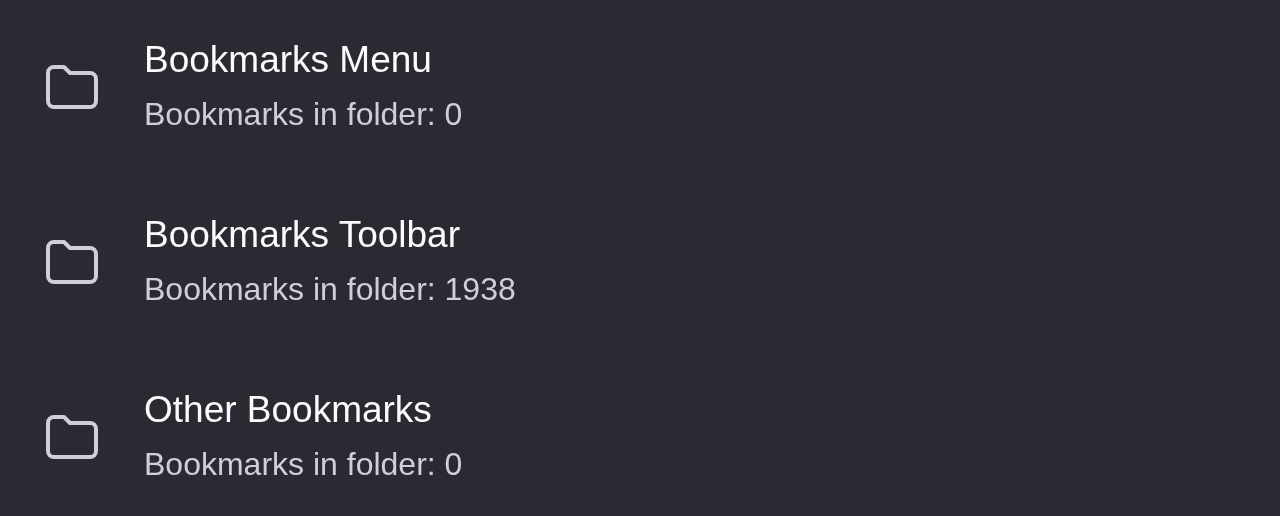 Image resolution: width=1280 pixels, height=516 pixels. What do you see at coordinates (288, 409) in the screenshot?
I see `folder-title: Other Bookmarks` at bounding box center [288, 409].